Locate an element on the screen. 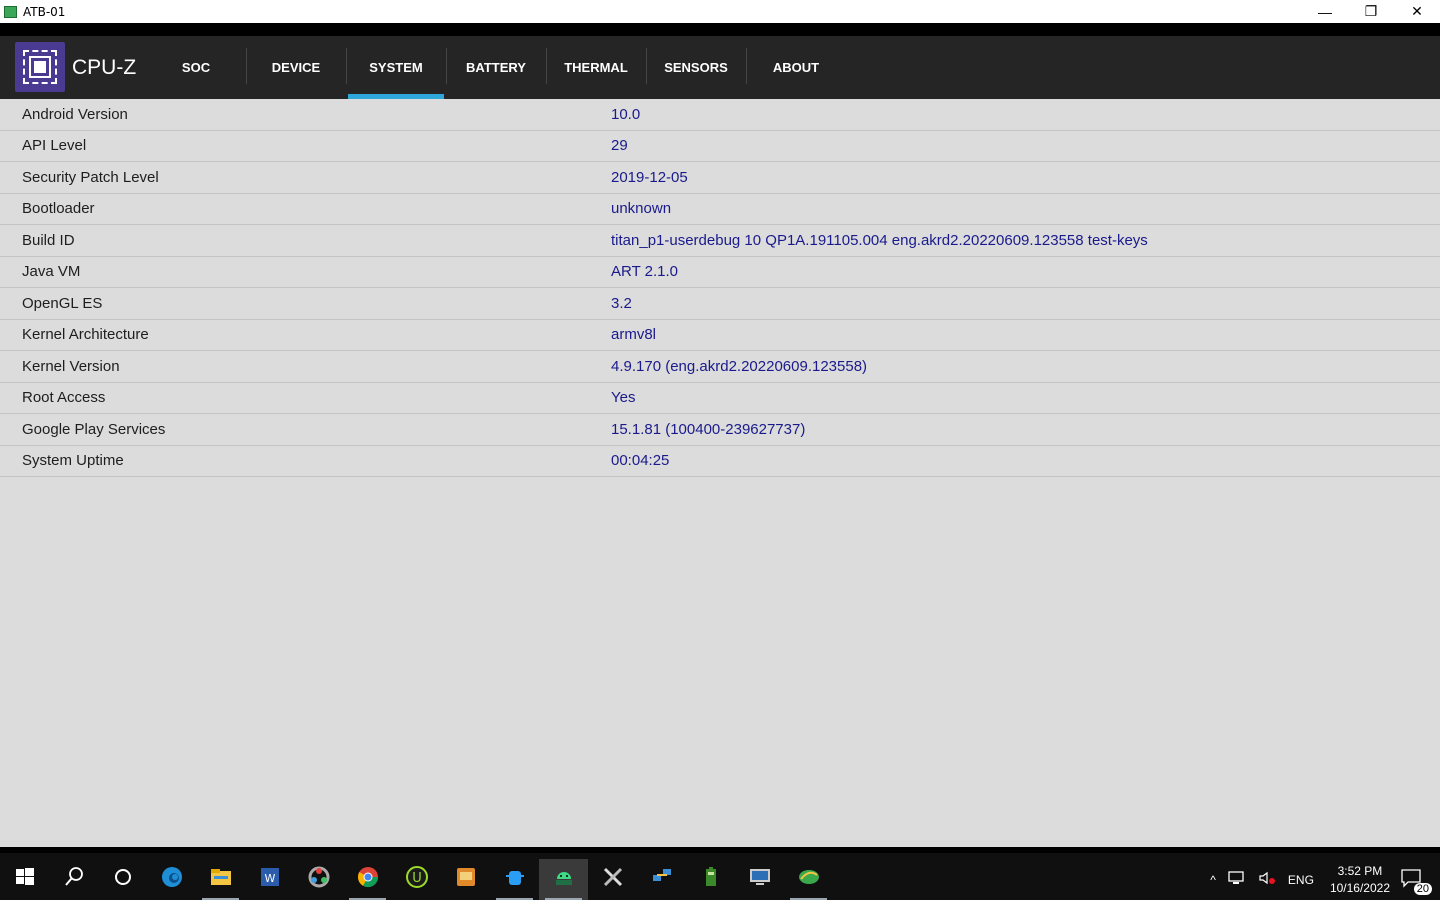 This screenshot has width=1440, height=900. tab-device: DEVICE is located at coordinates (296, 67).